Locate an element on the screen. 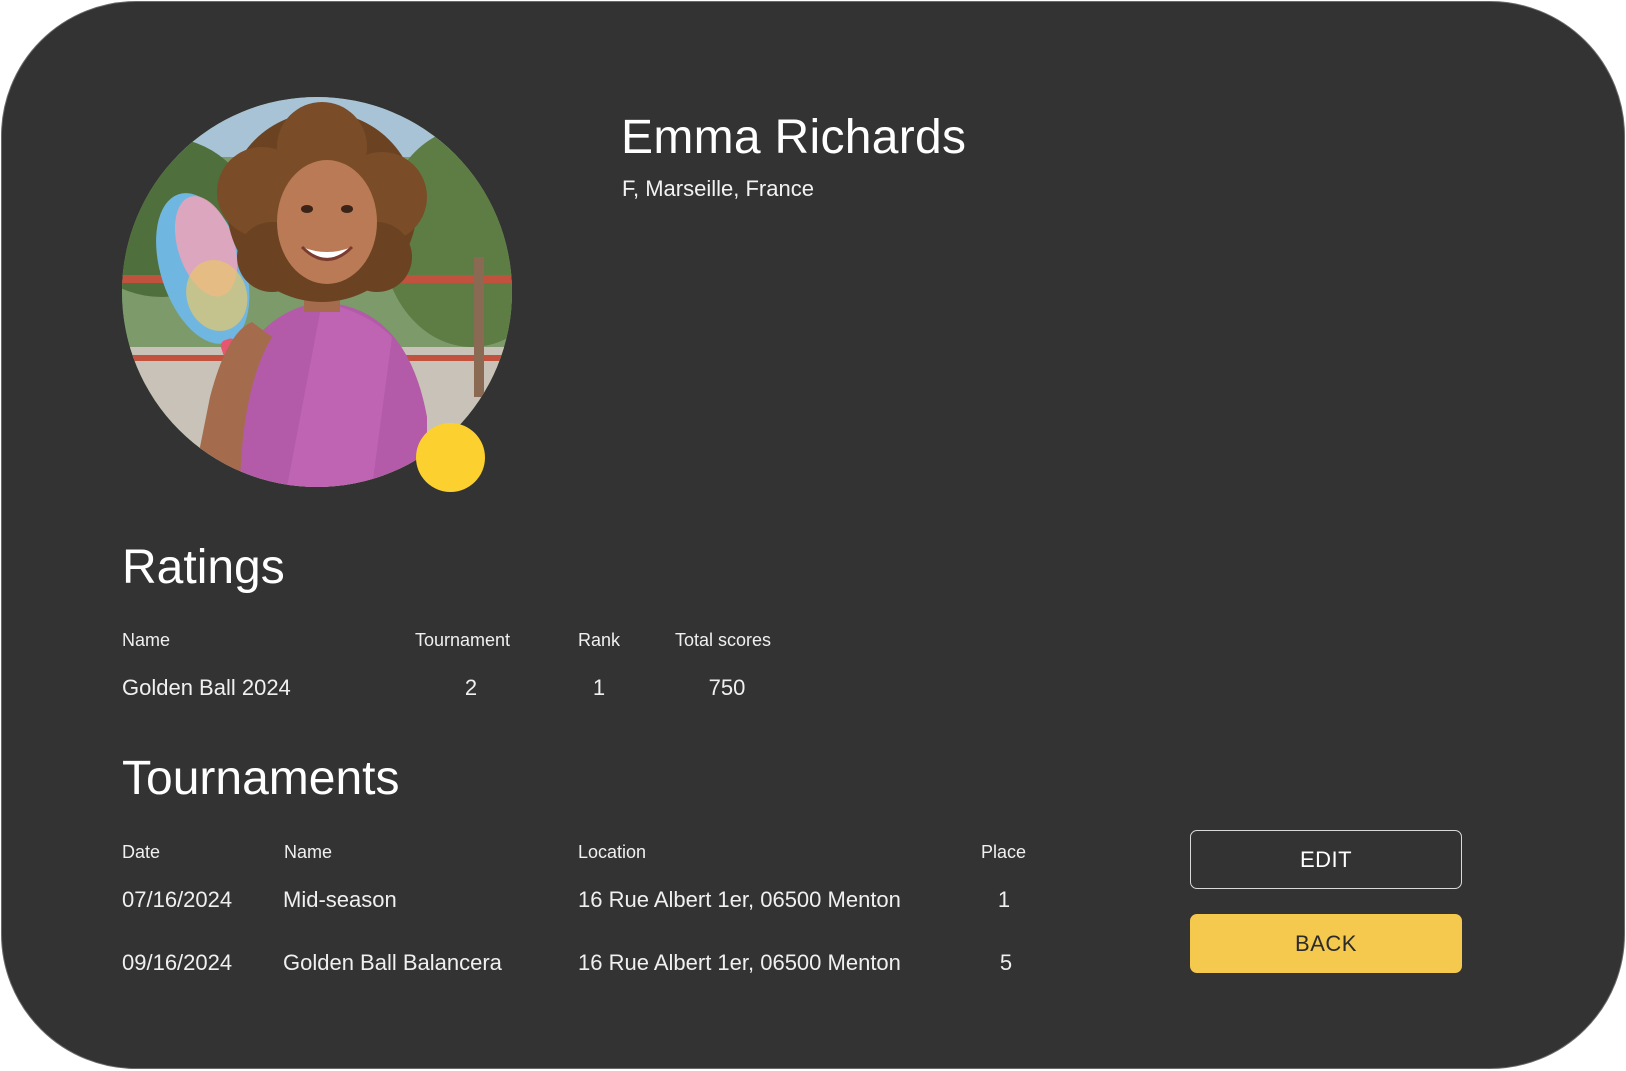 The height and width of the screenshot is (1071, 1626). tournaments-header-location: Location is located at coordinates (612, 852).